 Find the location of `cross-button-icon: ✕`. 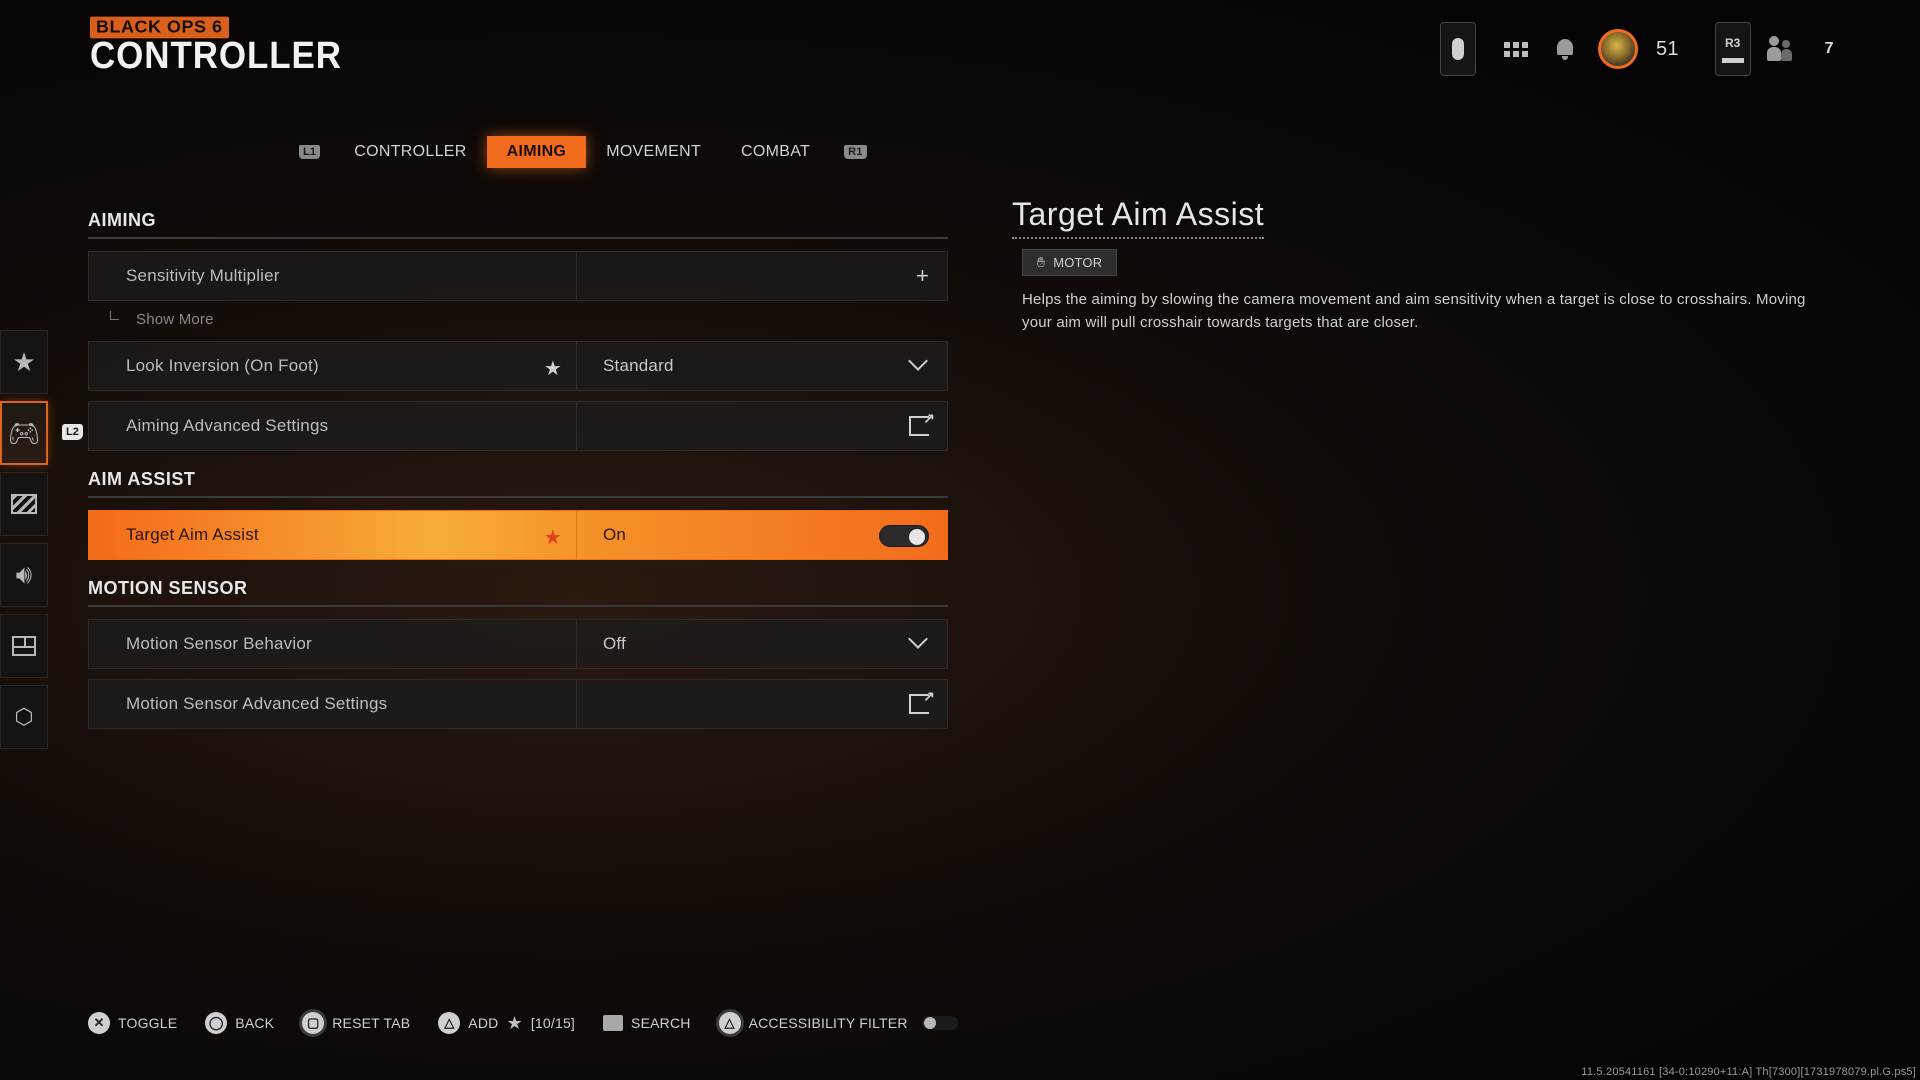

cross-button-icon: ✕ is located at coordinates (99, 1023).